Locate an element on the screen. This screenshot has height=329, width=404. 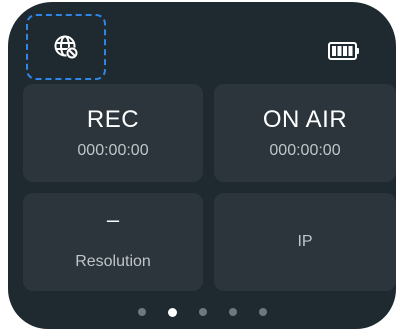
battery-full-icon is located at coordinates (343, 51).